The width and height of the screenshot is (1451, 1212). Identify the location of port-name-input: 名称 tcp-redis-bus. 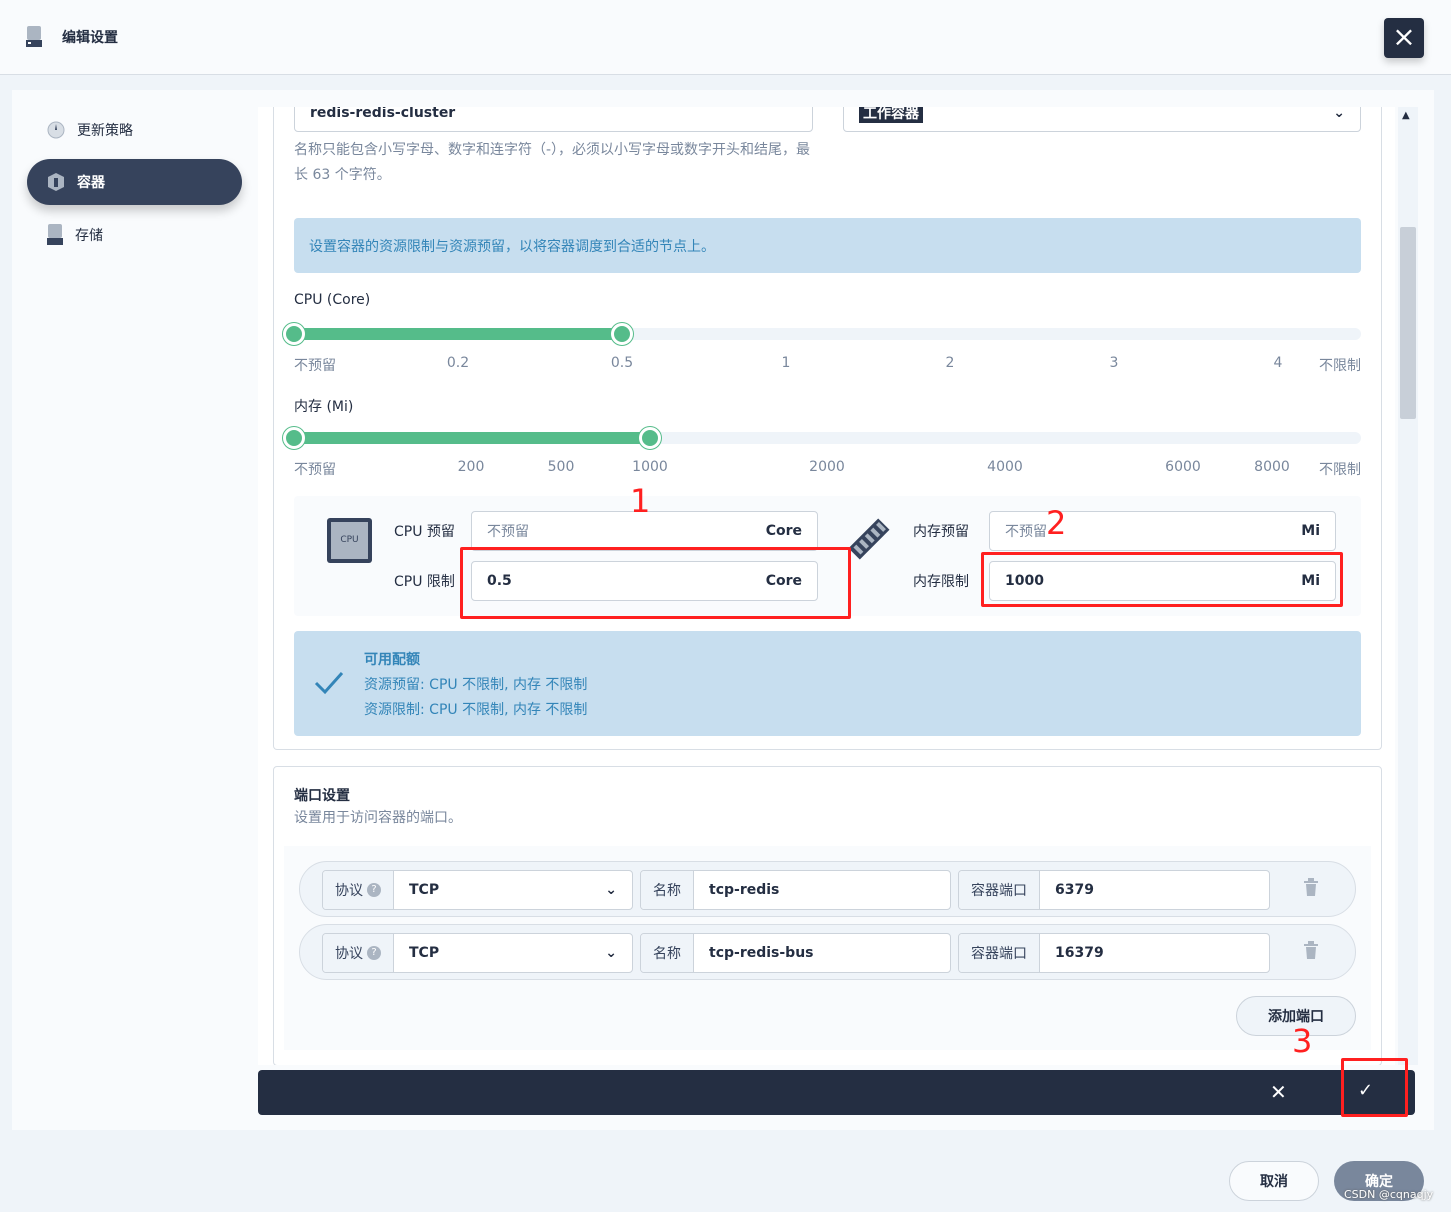
(795, 953).